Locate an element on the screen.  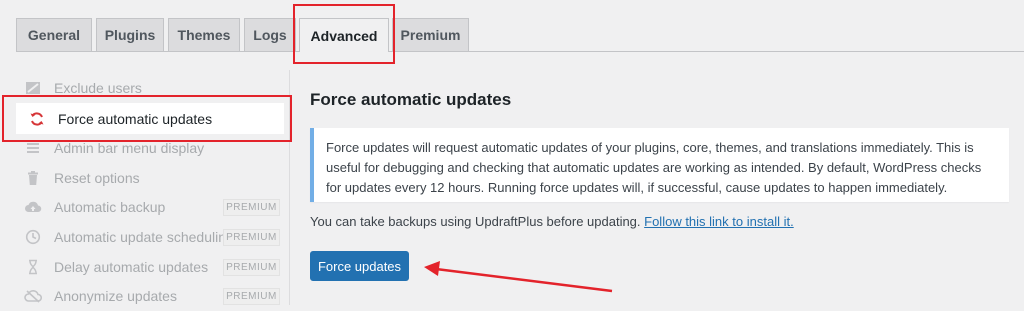
install-updraftplus-link: Follow this link to install it. is located at coordinates (719, 221).